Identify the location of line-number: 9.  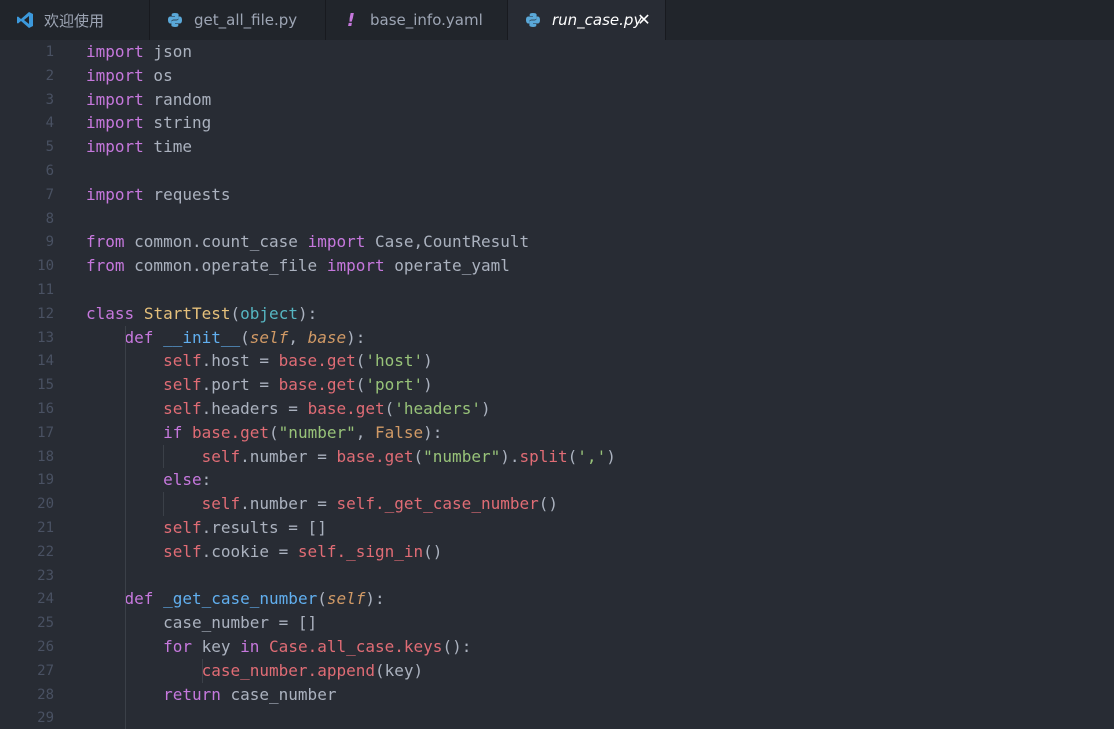
(49, 242).